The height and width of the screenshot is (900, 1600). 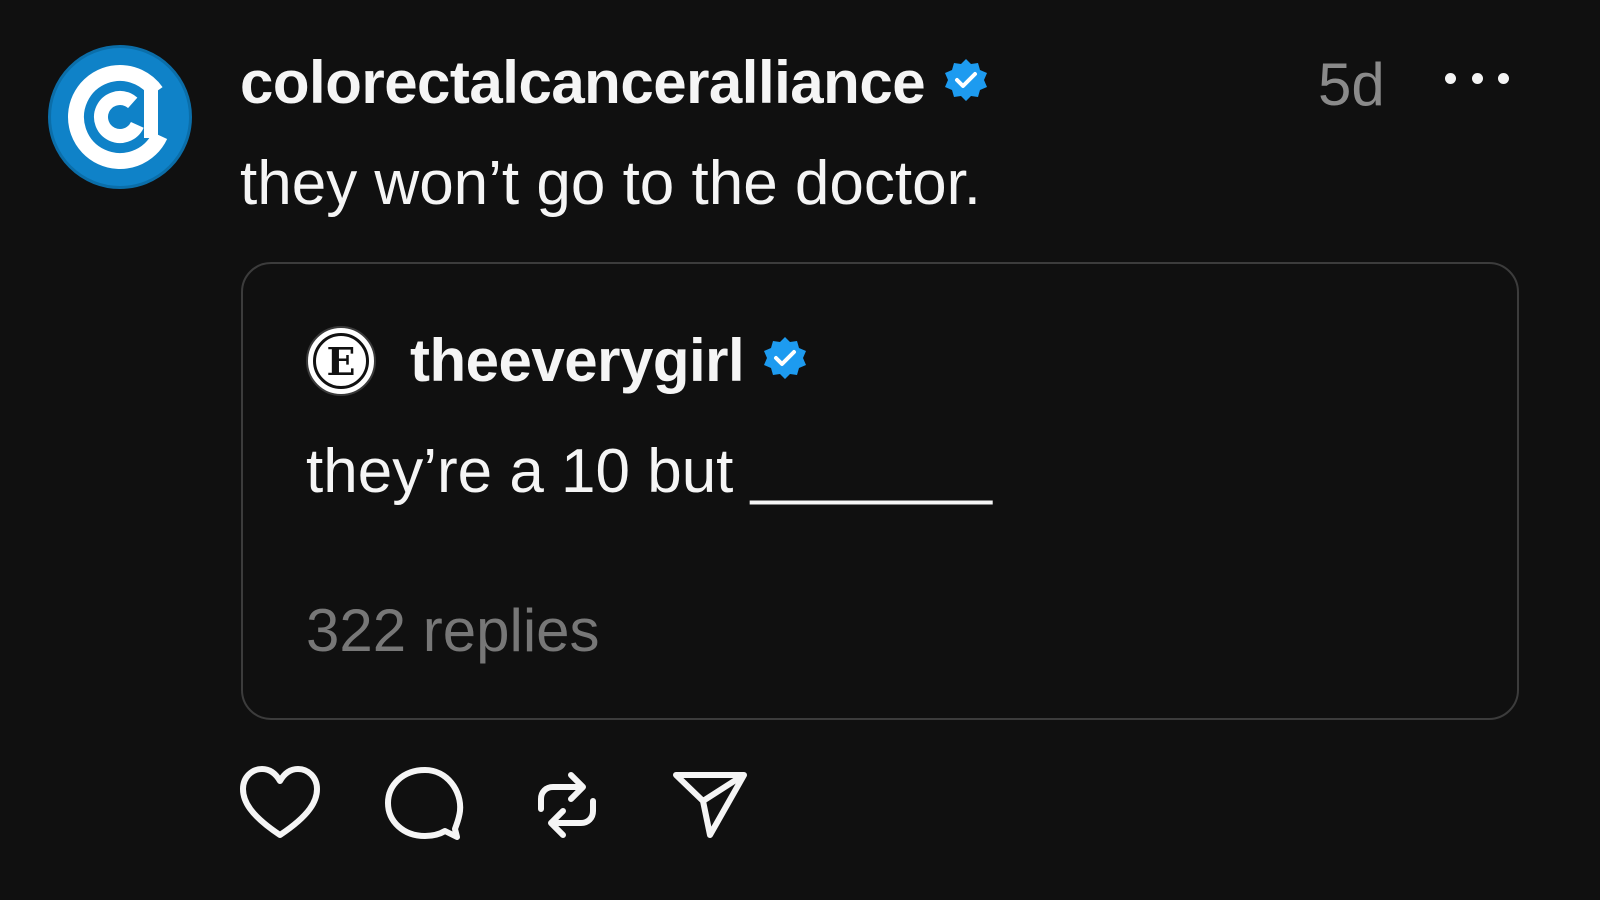 I want to click on the-everygirl-logo: E, so click(x=341, y=361).